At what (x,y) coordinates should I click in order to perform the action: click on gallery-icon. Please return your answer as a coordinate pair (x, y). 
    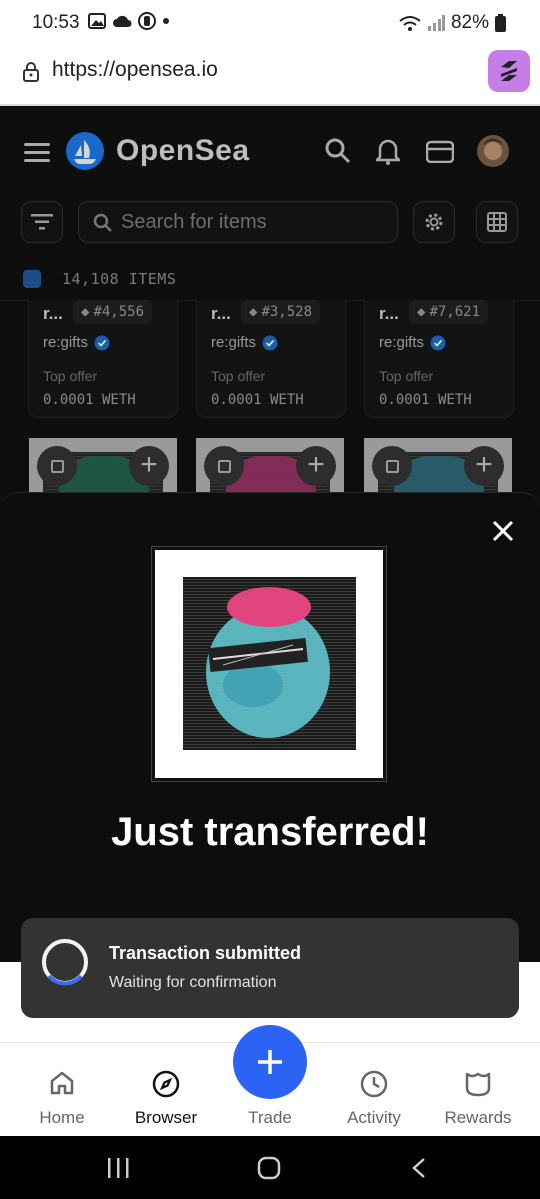
    Looking at the image, I should click on (97, 21).